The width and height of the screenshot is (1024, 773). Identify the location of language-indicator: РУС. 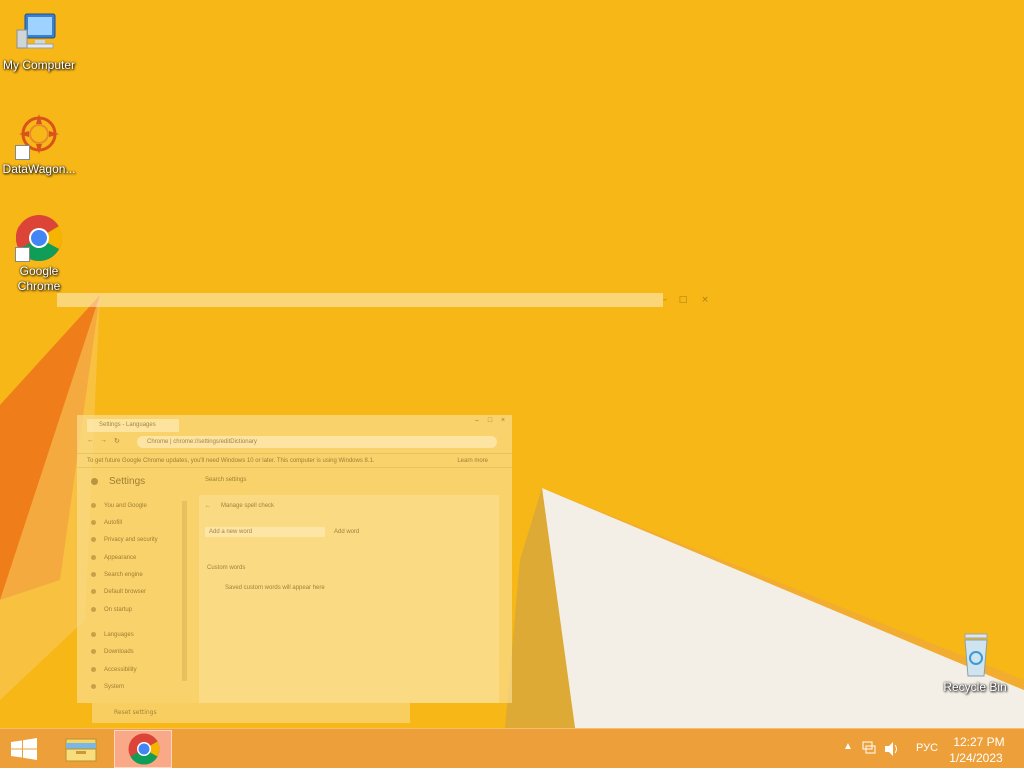
(927, 748).